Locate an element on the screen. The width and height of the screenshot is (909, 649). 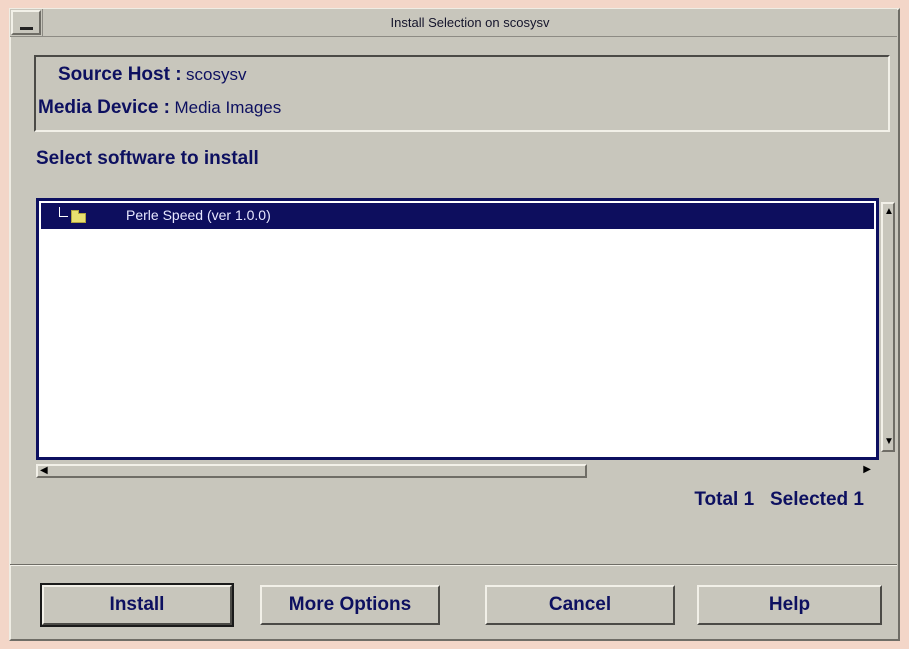
horizontal-scrollbar: ◀ ▶ is located at coordinates (457, 471).